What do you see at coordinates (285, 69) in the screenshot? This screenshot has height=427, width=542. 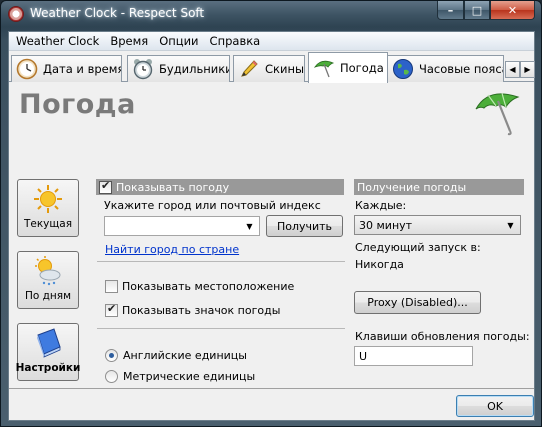 I see `tab-label: Скины` at bounding box center [285, 69].